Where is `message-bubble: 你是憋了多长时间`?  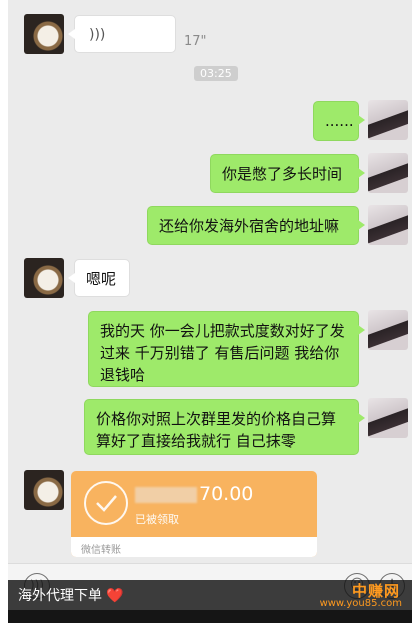 message-bubble: 你是憋了多长时间 is located at coordinates (287, 173).